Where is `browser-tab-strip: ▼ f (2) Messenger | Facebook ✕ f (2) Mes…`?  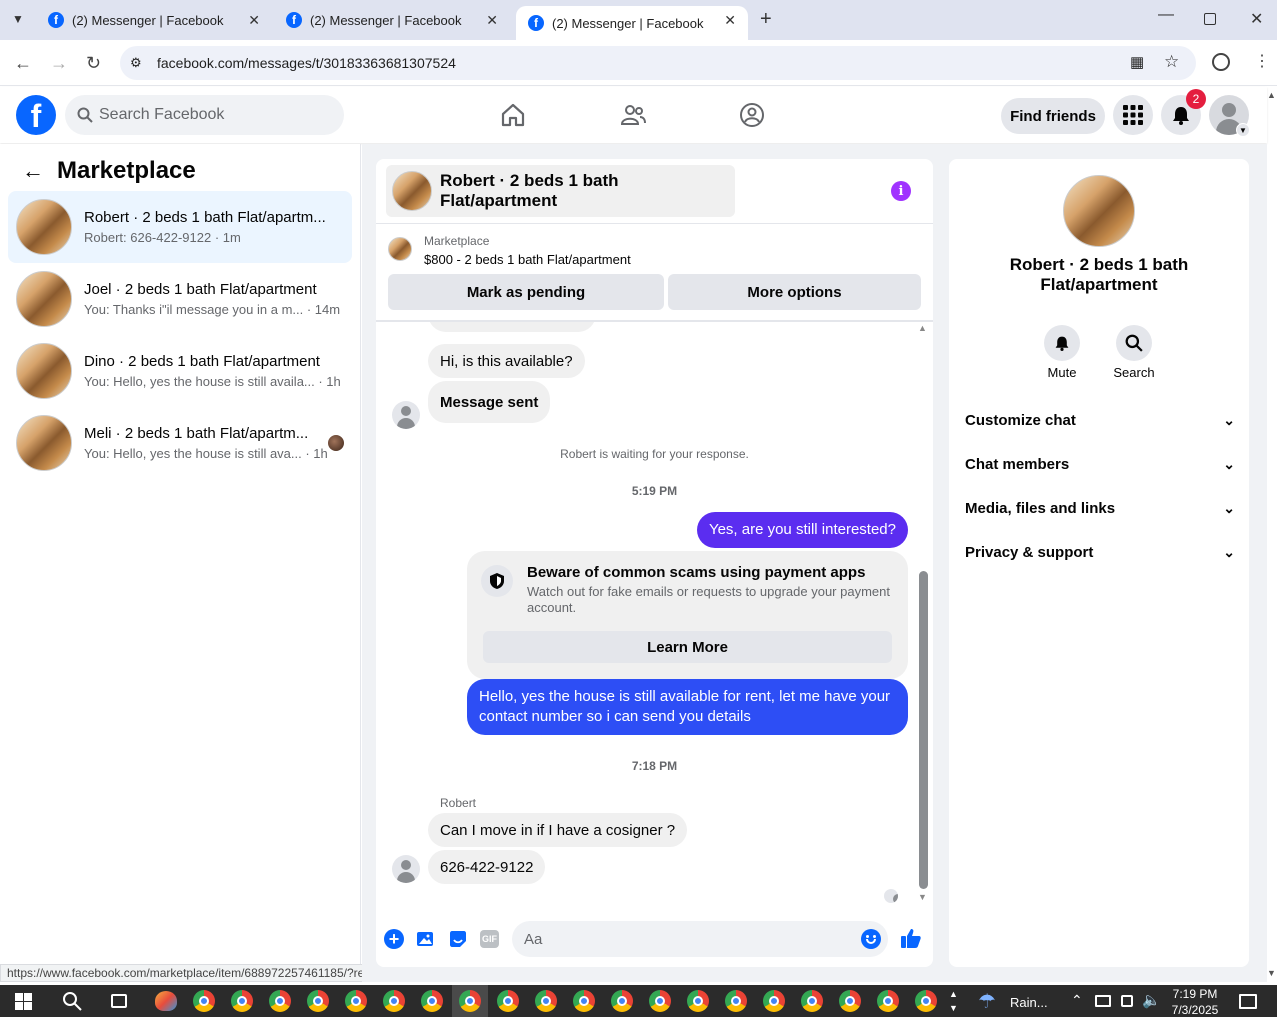
browser-tab-strip: ▼ f (2) Messenger | Facebook ✕ f (2) Mes… is located at coordinates (638, 20).